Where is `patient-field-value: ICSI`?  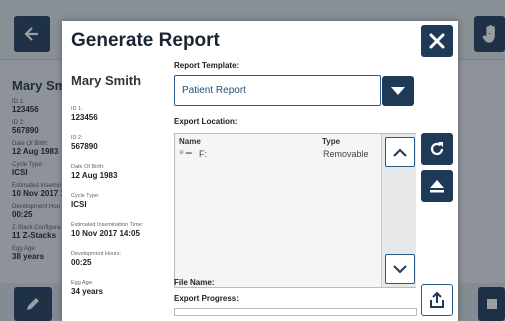
patient-field-value: ICSI is located at coordinates (79, 204).